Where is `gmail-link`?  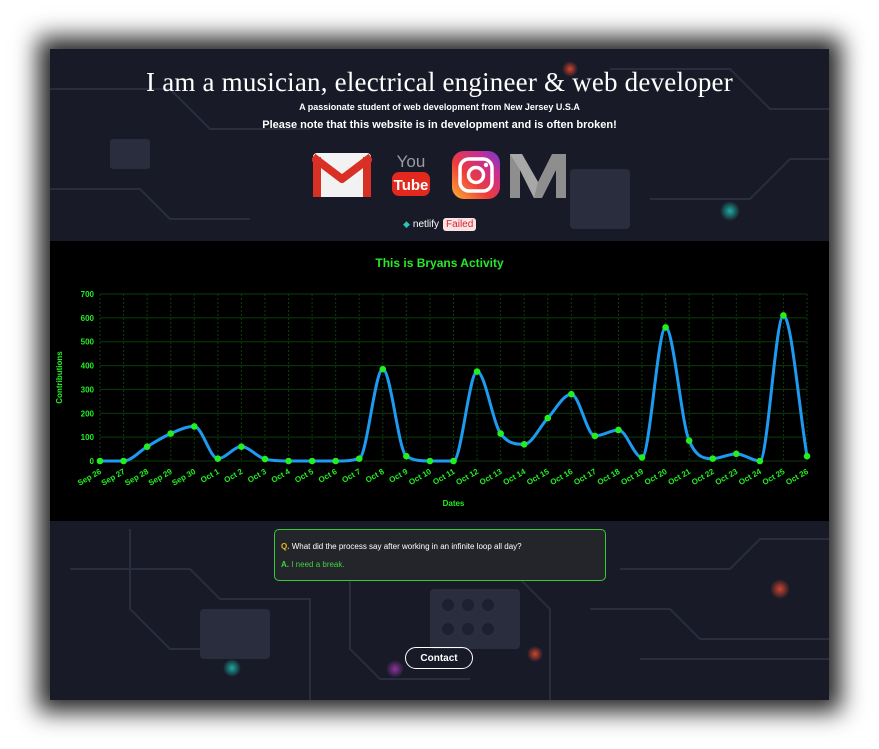 gmail-link is located at coordinates (342, 175).